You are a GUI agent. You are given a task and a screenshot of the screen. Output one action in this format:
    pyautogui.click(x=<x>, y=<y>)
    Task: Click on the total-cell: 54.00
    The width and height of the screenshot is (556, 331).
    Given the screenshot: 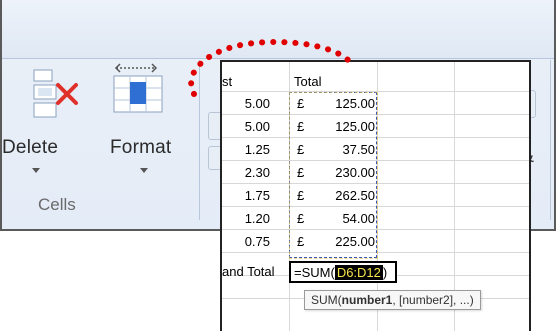 What is the action you would take?
    pyautogui.click(x=343, y=218)
    